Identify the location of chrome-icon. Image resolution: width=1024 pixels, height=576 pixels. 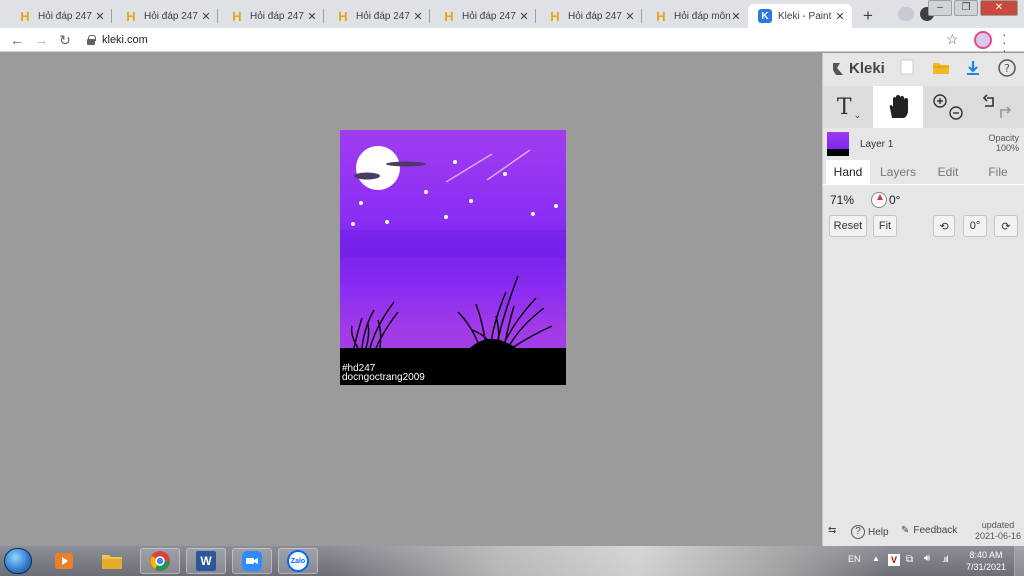
(160, 561).